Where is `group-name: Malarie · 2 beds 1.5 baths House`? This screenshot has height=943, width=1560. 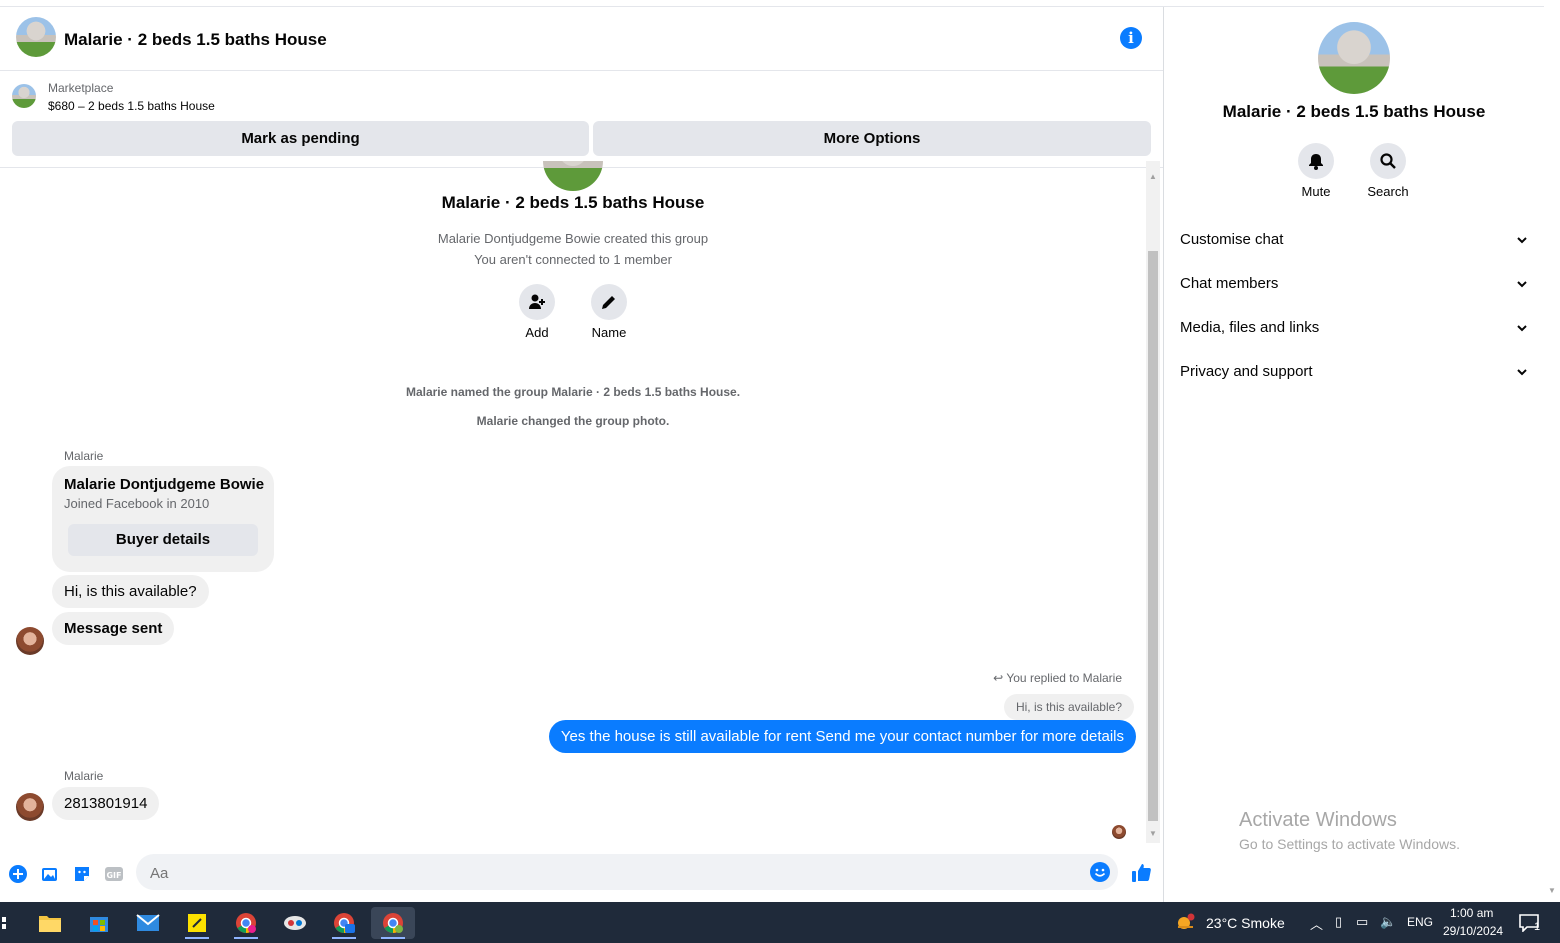 group-name: Malarie · 2 beds 1.5 baths House is located at coordinates (573, 202).